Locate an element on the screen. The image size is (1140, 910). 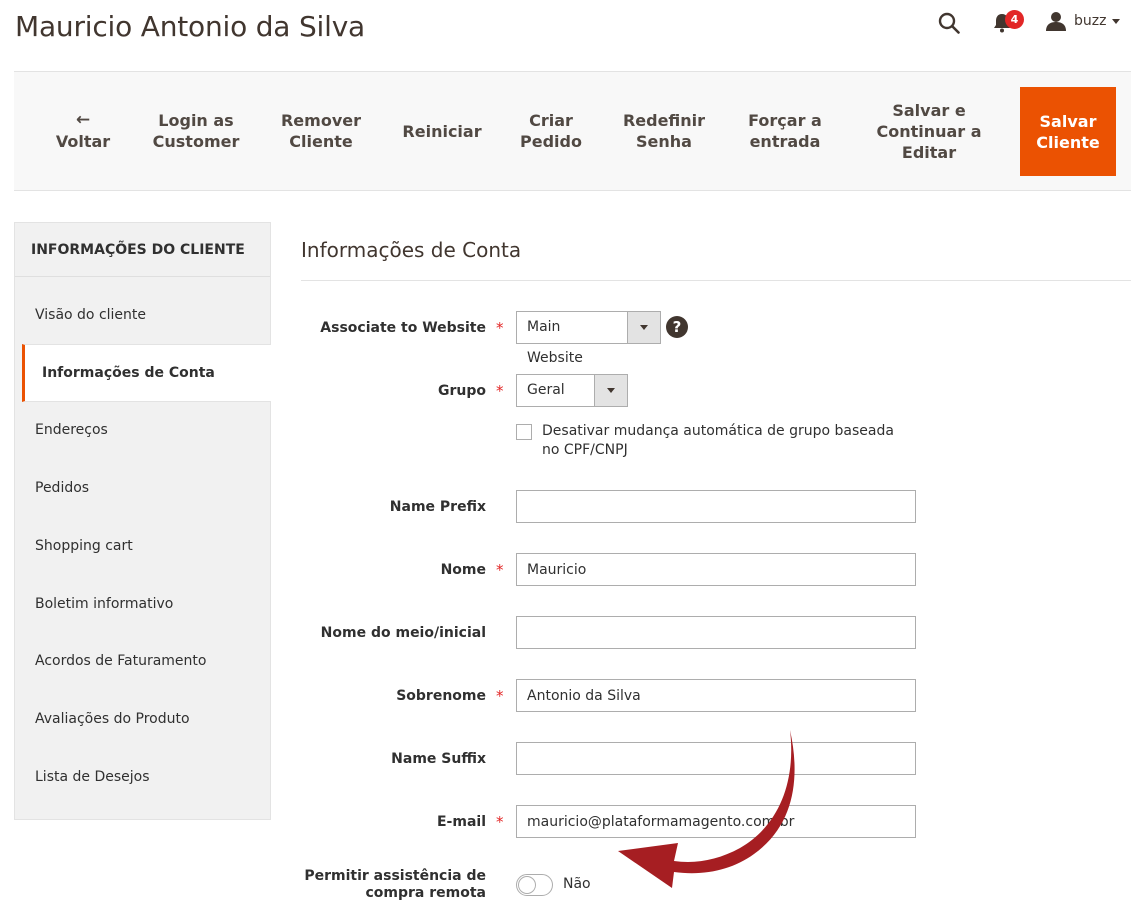
group-label: Grupo is located at coordinates (461, 391).